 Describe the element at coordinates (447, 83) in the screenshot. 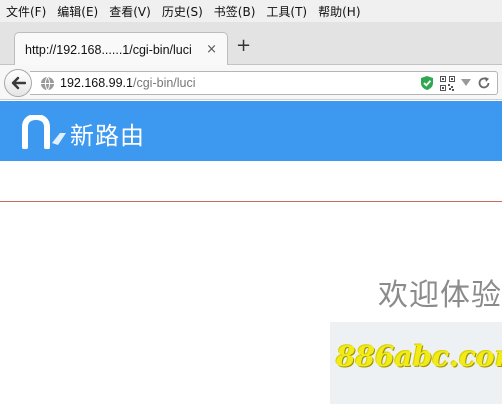

I see `qrcode-icon` at that location.